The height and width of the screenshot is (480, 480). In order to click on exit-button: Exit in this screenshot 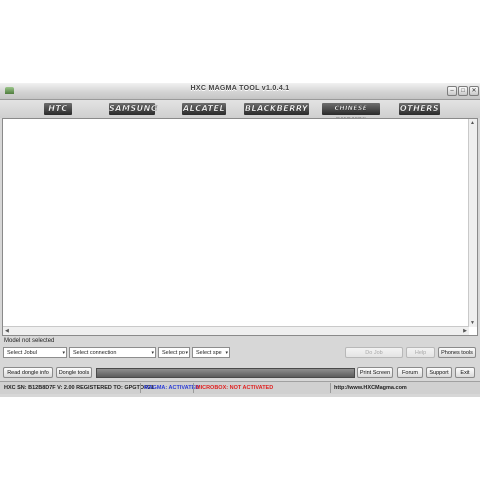, I will do `click(465, 372)`.